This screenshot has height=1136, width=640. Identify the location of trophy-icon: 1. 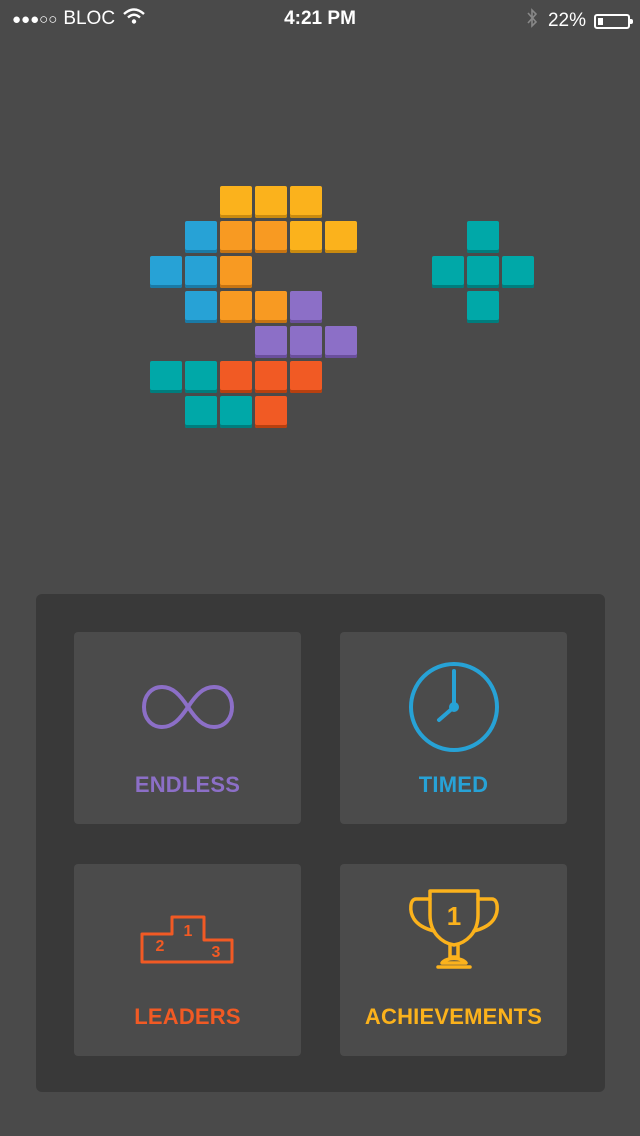
(453, 933).